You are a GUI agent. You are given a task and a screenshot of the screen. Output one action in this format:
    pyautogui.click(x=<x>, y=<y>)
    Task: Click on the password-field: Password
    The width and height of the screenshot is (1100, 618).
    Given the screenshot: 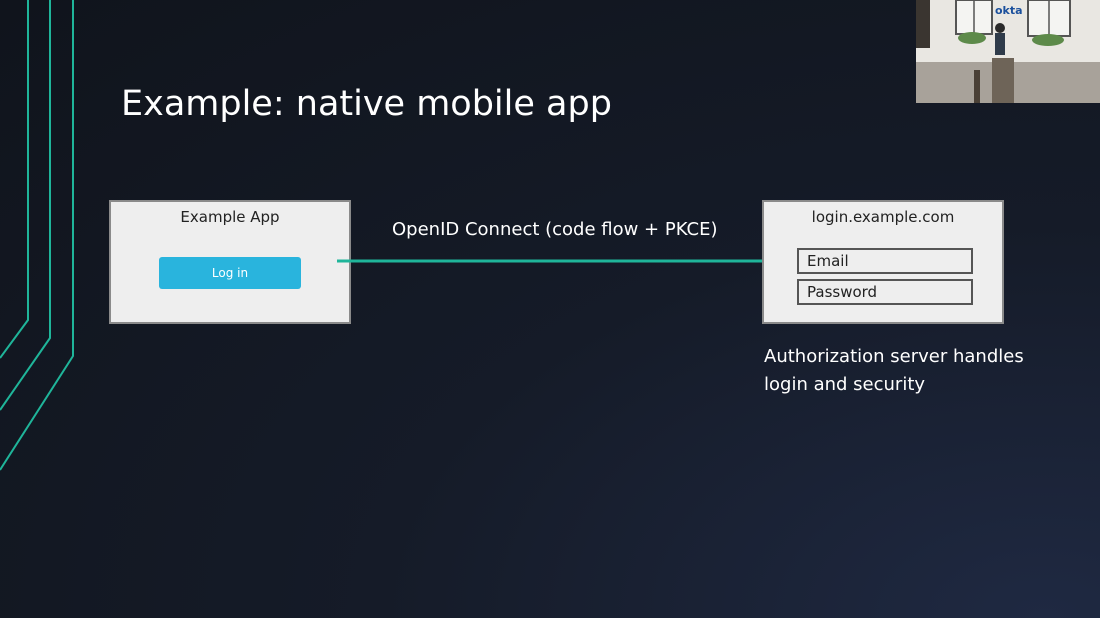 What is the action you would take?
    pyautogui.click(x=885, y=292)
    